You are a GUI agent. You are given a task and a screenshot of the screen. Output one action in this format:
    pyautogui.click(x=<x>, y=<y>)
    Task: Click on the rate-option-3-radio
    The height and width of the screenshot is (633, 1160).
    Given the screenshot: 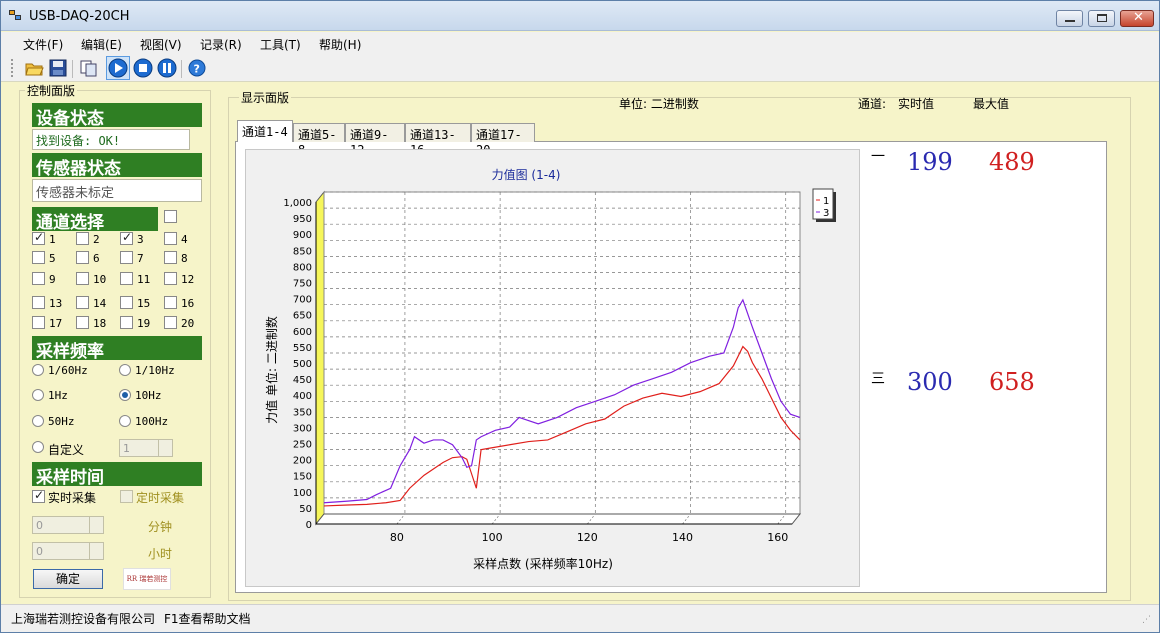 What is the action you would take?
    pyautogui.click(x=125, y=395)
    